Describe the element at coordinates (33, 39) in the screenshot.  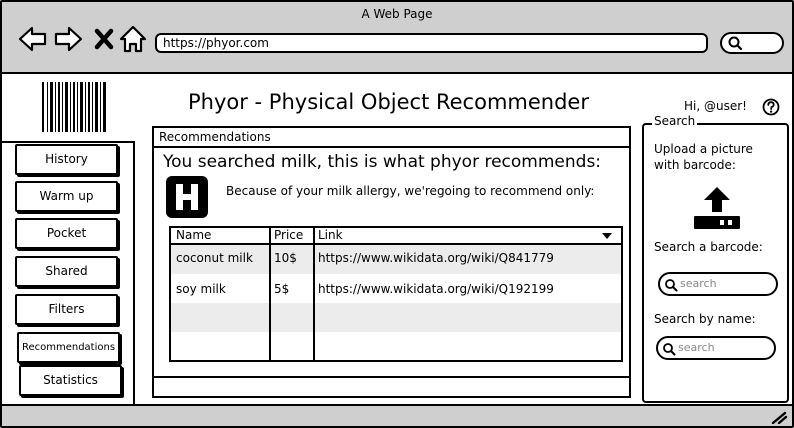
I see `back-icon` at that location.